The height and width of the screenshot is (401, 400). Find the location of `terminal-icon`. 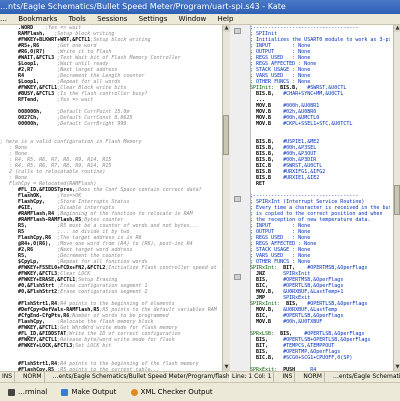

terminal-icon is located at coordinates (11, 392).